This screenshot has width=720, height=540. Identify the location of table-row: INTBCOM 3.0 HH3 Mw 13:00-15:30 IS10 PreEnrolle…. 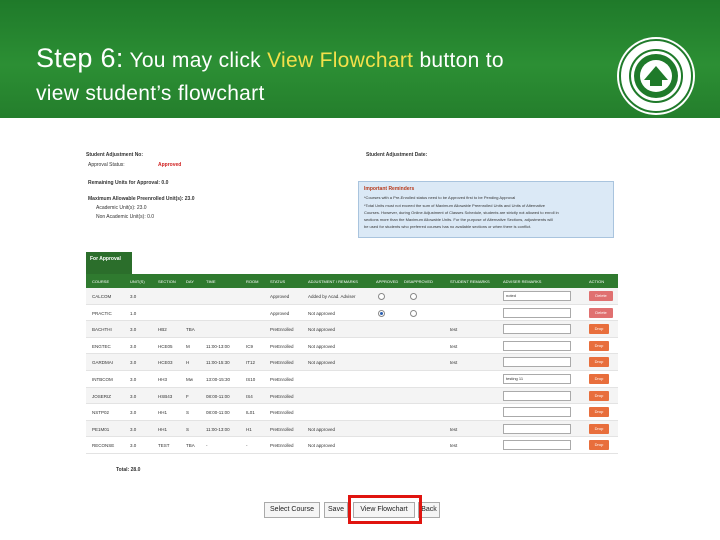
(352, 379).